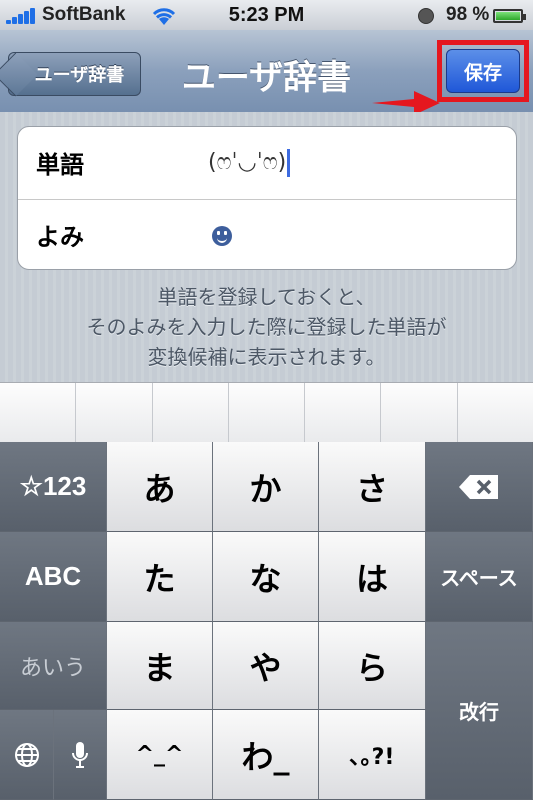  Describe the element at coordinates (222, 236) in the screenshot. I see `smiley-icon` at that location.